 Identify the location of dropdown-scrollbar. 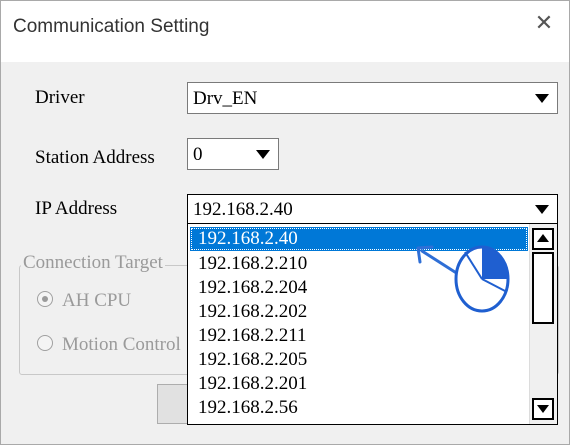
(543, 324).